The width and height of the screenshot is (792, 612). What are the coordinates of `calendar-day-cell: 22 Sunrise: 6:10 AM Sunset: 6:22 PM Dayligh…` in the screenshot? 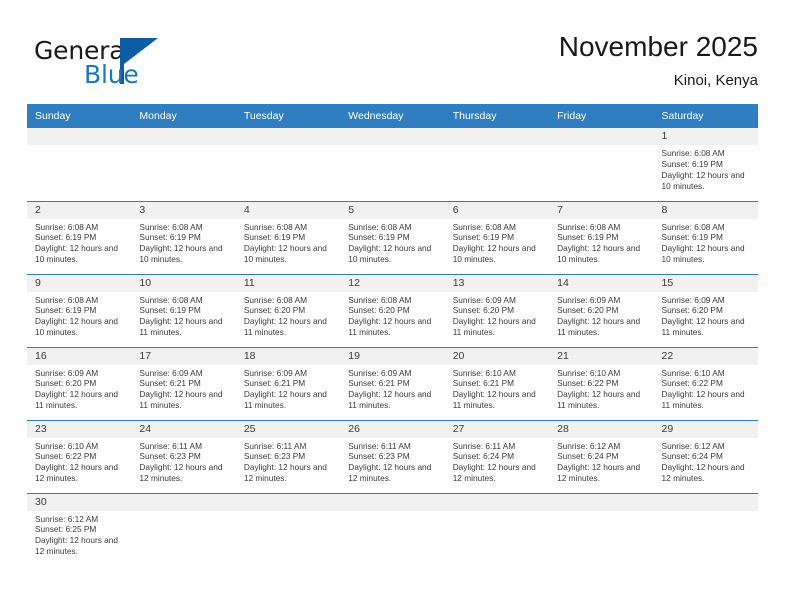 It's located at (705, 383).